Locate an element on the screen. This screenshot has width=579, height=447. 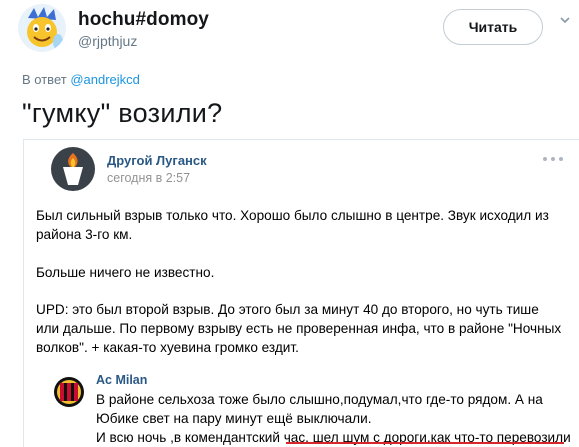
reply-handle-link: @andrejkcd is located at coordinates (105, 79).